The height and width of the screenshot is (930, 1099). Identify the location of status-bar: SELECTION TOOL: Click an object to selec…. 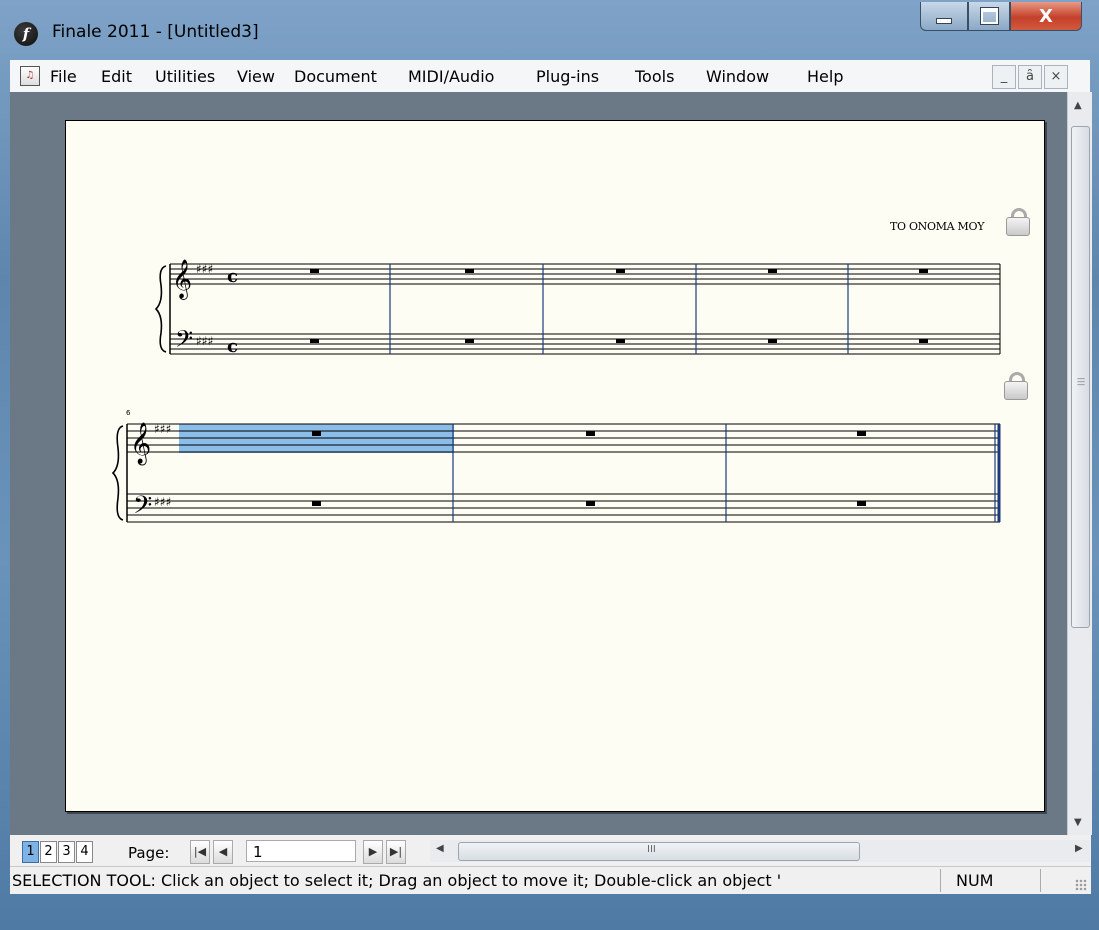
(550, 880).